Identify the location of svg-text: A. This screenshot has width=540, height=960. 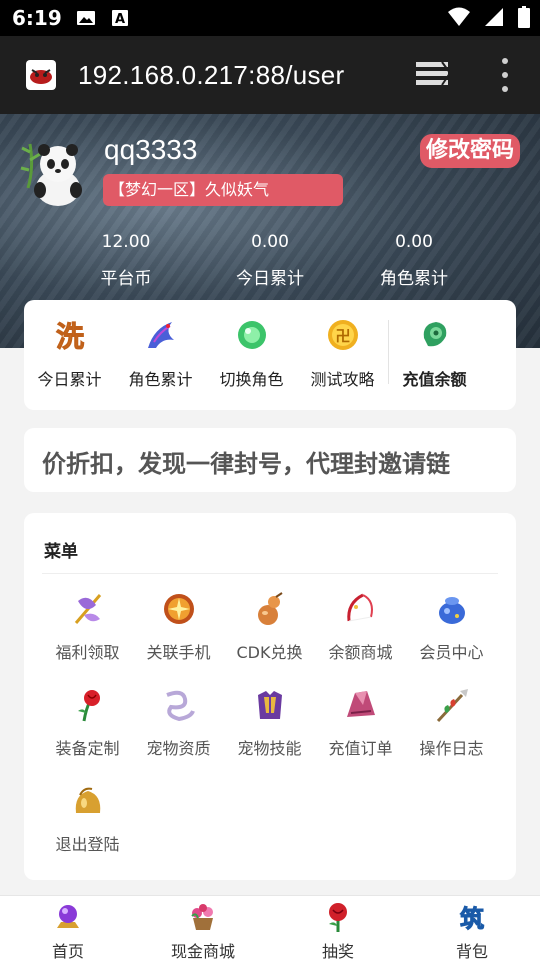
(120, 19).